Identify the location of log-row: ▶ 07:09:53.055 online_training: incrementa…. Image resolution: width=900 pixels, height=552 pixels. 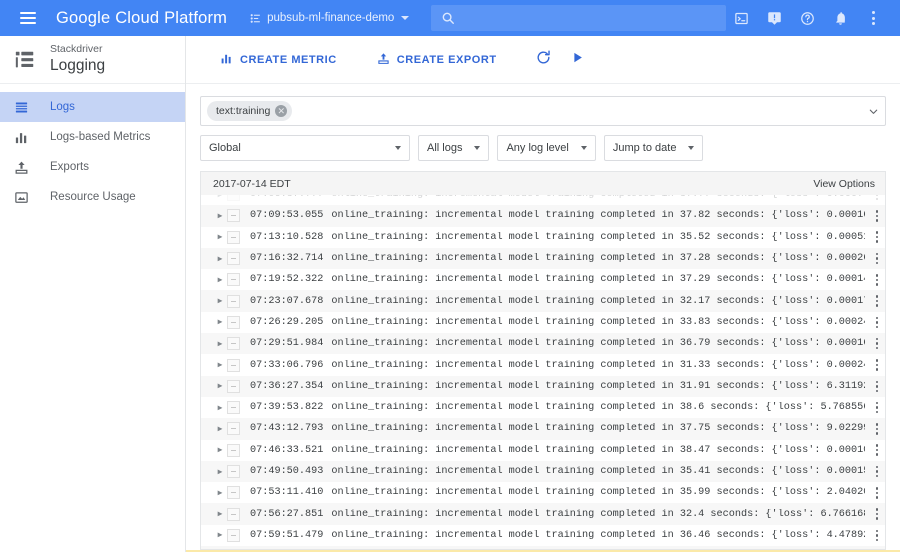
(543, 216).